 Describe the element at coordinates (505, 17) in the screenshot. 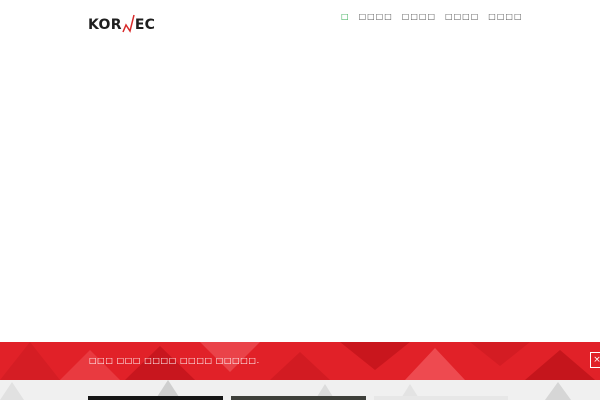

I see `nav-item-5: □□□□` at that location.